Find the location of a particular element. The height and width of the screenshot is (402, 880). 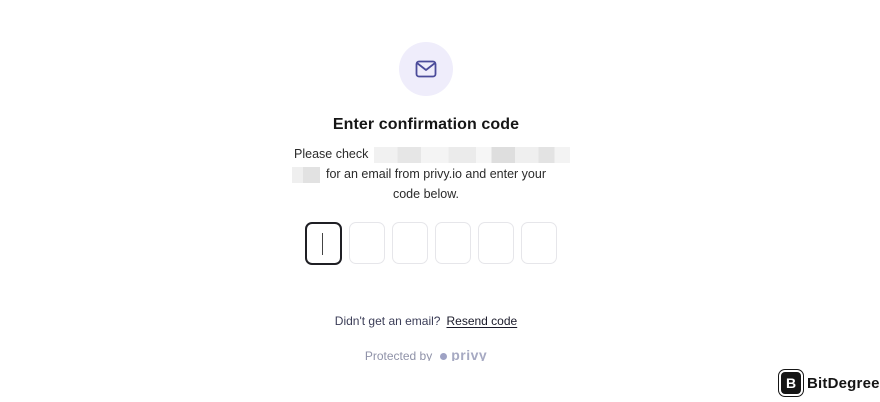

protected-by-footer: Protected by privy is located at coordinates (426, 354).